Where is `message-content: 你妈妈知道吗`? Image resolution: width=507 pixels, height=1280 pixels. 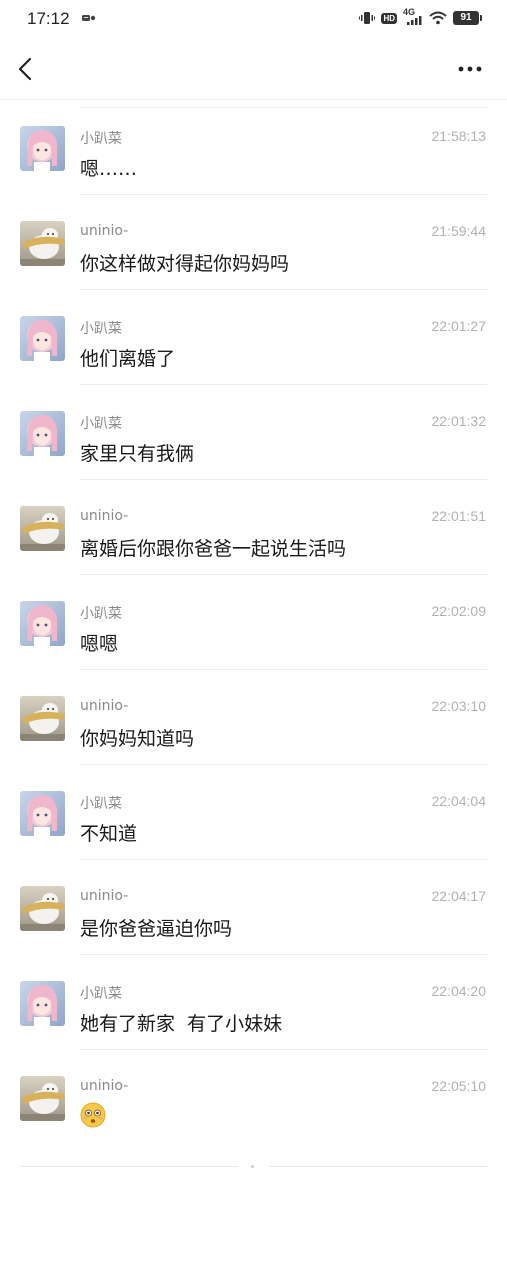 message-content: 你妈妈知道吗 is located at coordinates (137, 739).